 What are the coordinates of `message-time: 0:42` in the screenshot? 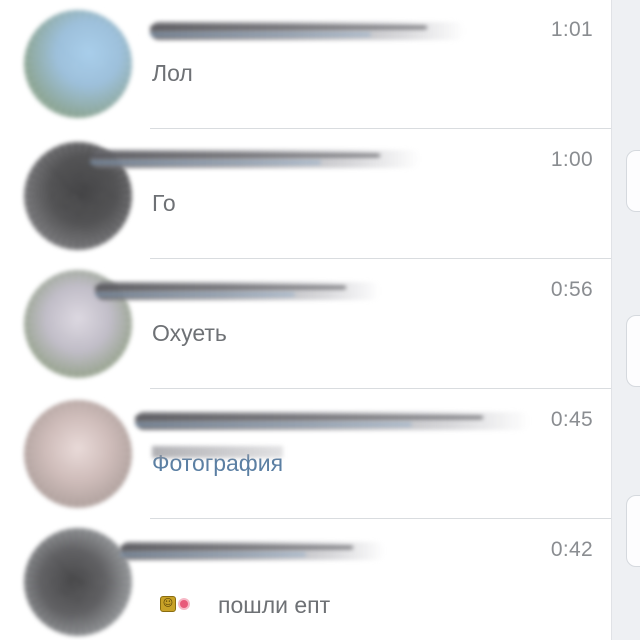 It's located at (571, 549).